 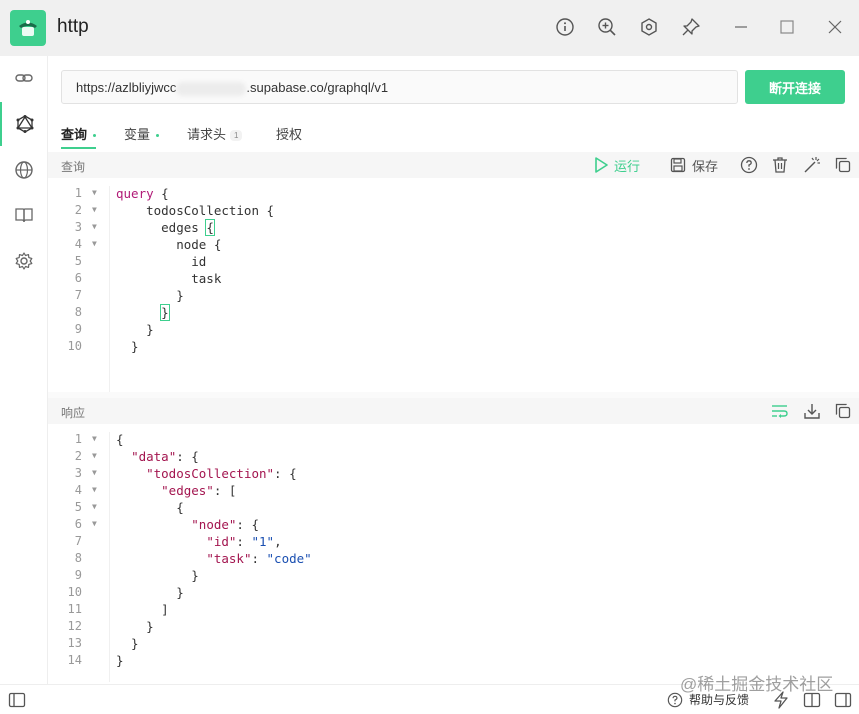 I want to click on query-line: 3 ▼ edges {, so click(x=144, y=227).